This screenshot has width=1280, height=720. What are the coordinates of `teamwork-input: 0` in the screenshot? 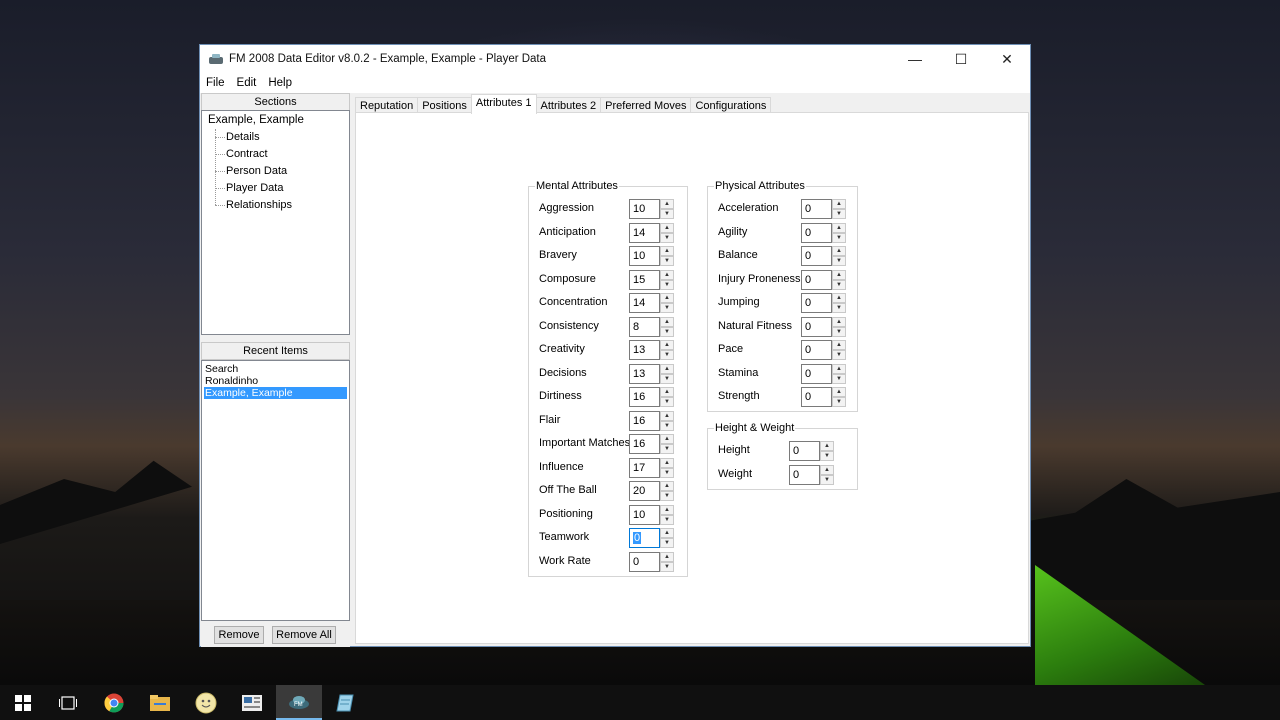 It's located at (644, 538).